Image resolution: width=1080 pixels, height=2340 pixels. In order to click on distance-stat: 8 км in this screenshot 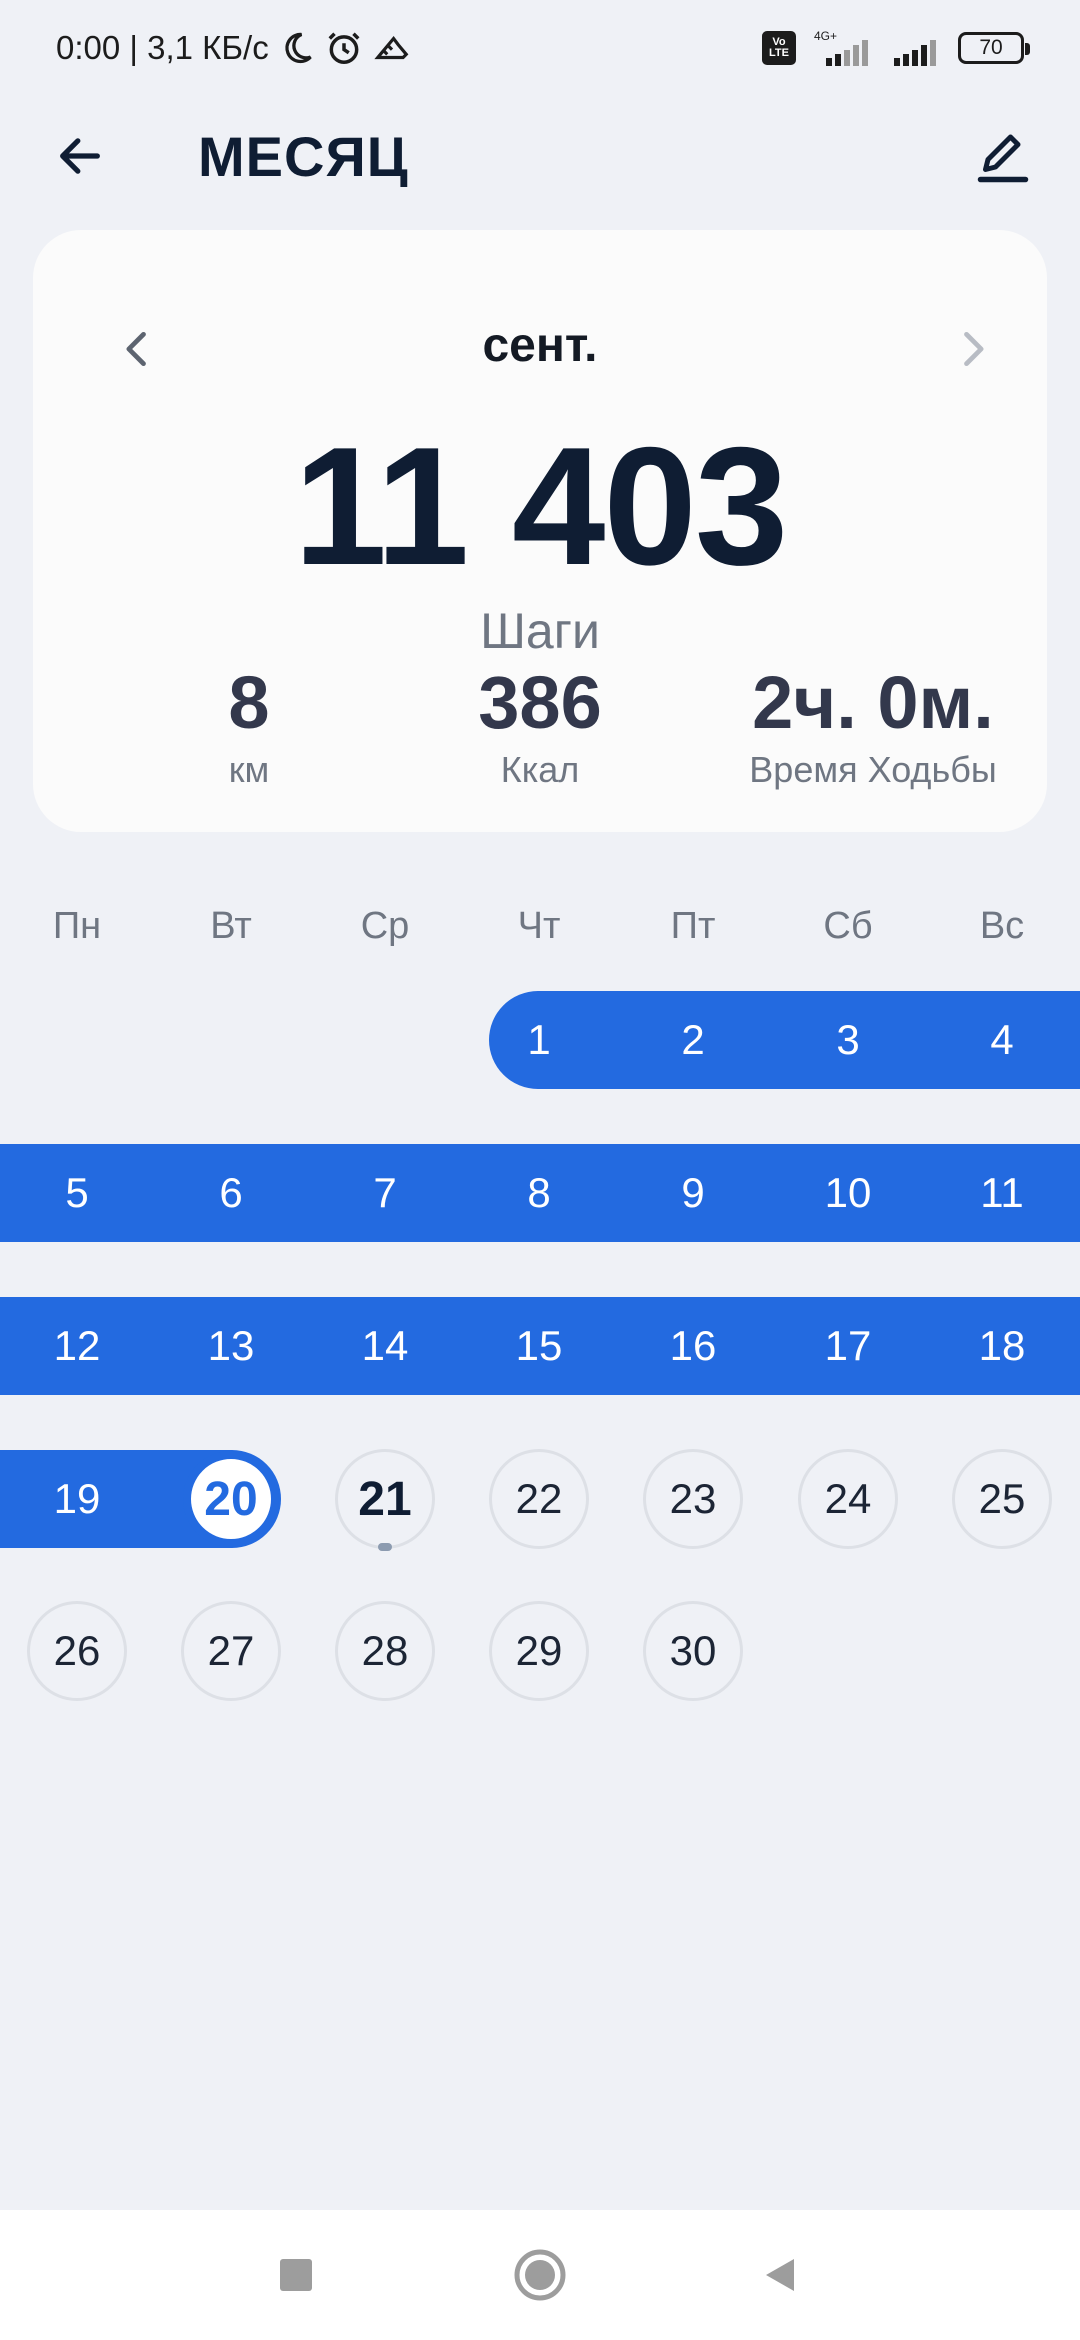, I will do `click(249, 725)`.